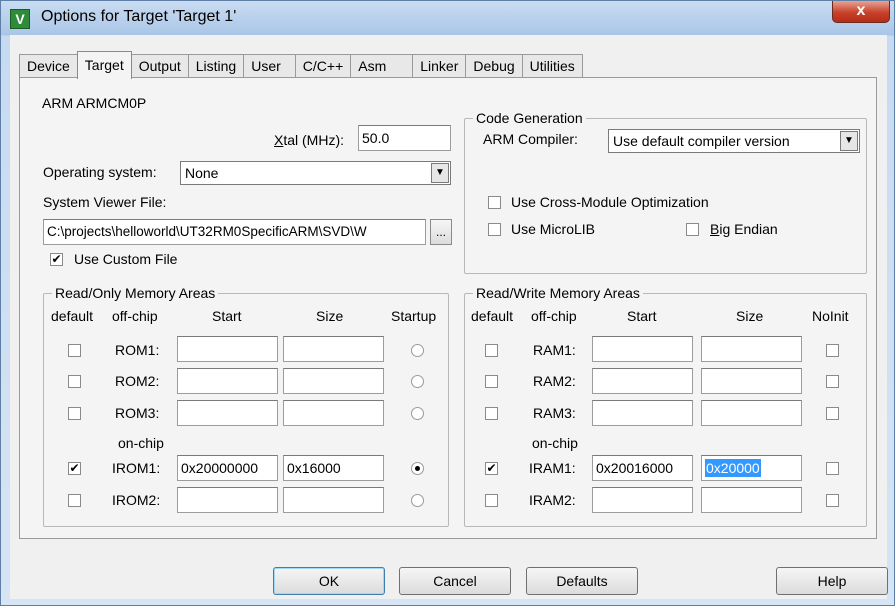  I want to click on xtal-label-text: tal (MHz):, so click(314, 140).